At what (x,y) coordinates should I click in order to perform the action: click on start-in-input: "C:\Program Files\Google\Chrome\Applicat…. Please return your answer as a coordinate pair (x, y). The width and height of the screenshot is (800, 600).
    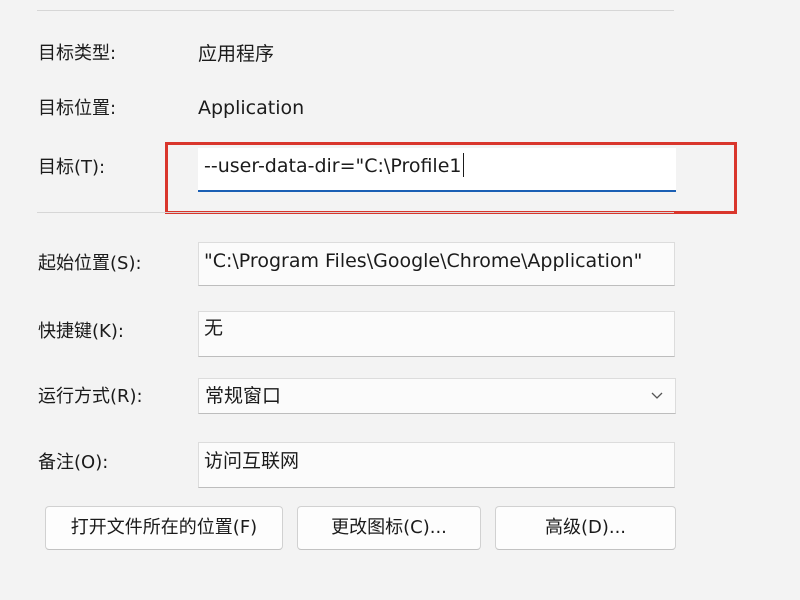
    Looking at the image, I should click on (436, 264).